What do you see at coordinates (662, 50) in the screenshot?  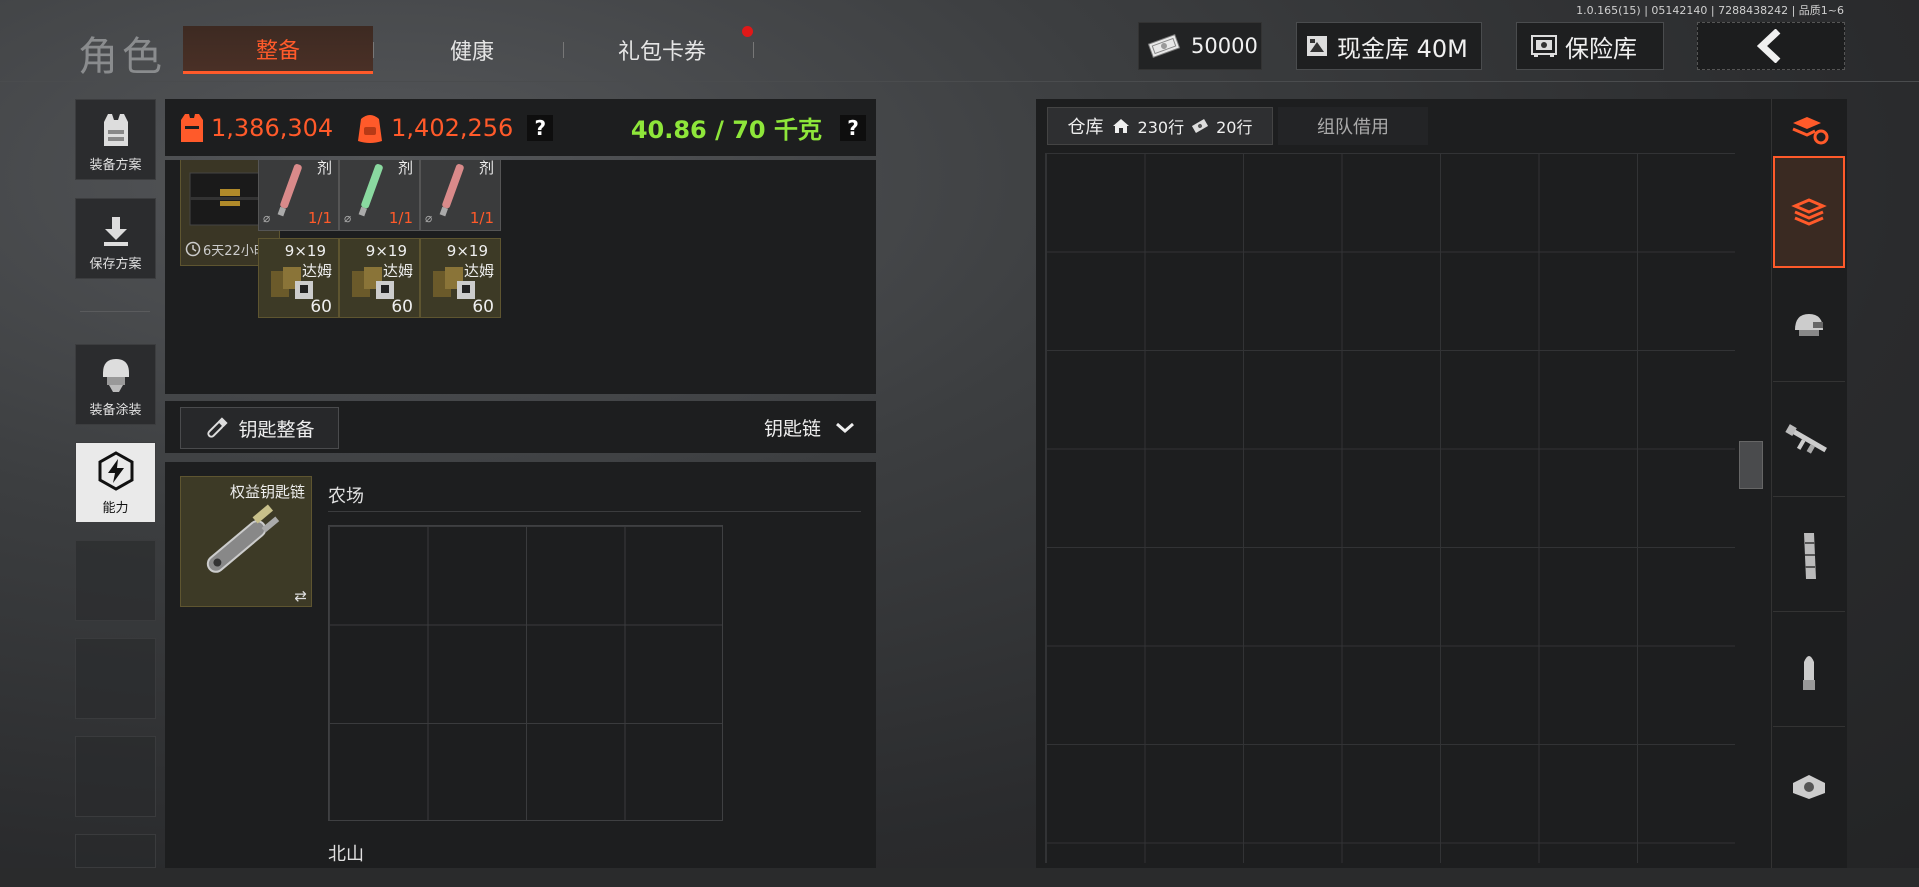 I see `tab-gift: 礼包卡券` at bounding box center [662, 50].